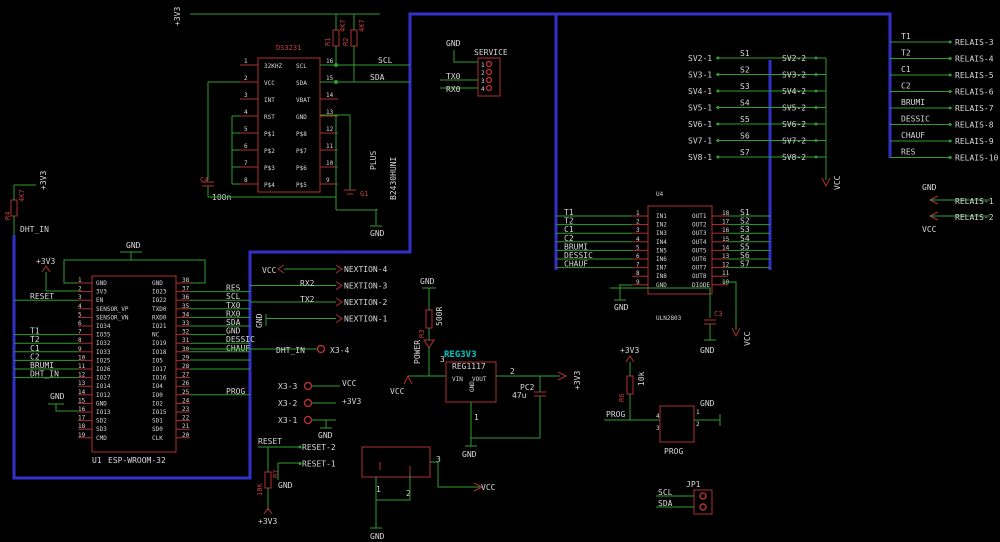  Describe the element at coordinates (159, 378) in the screenshot. I see `esp-rpin-name: IO16` at that location.